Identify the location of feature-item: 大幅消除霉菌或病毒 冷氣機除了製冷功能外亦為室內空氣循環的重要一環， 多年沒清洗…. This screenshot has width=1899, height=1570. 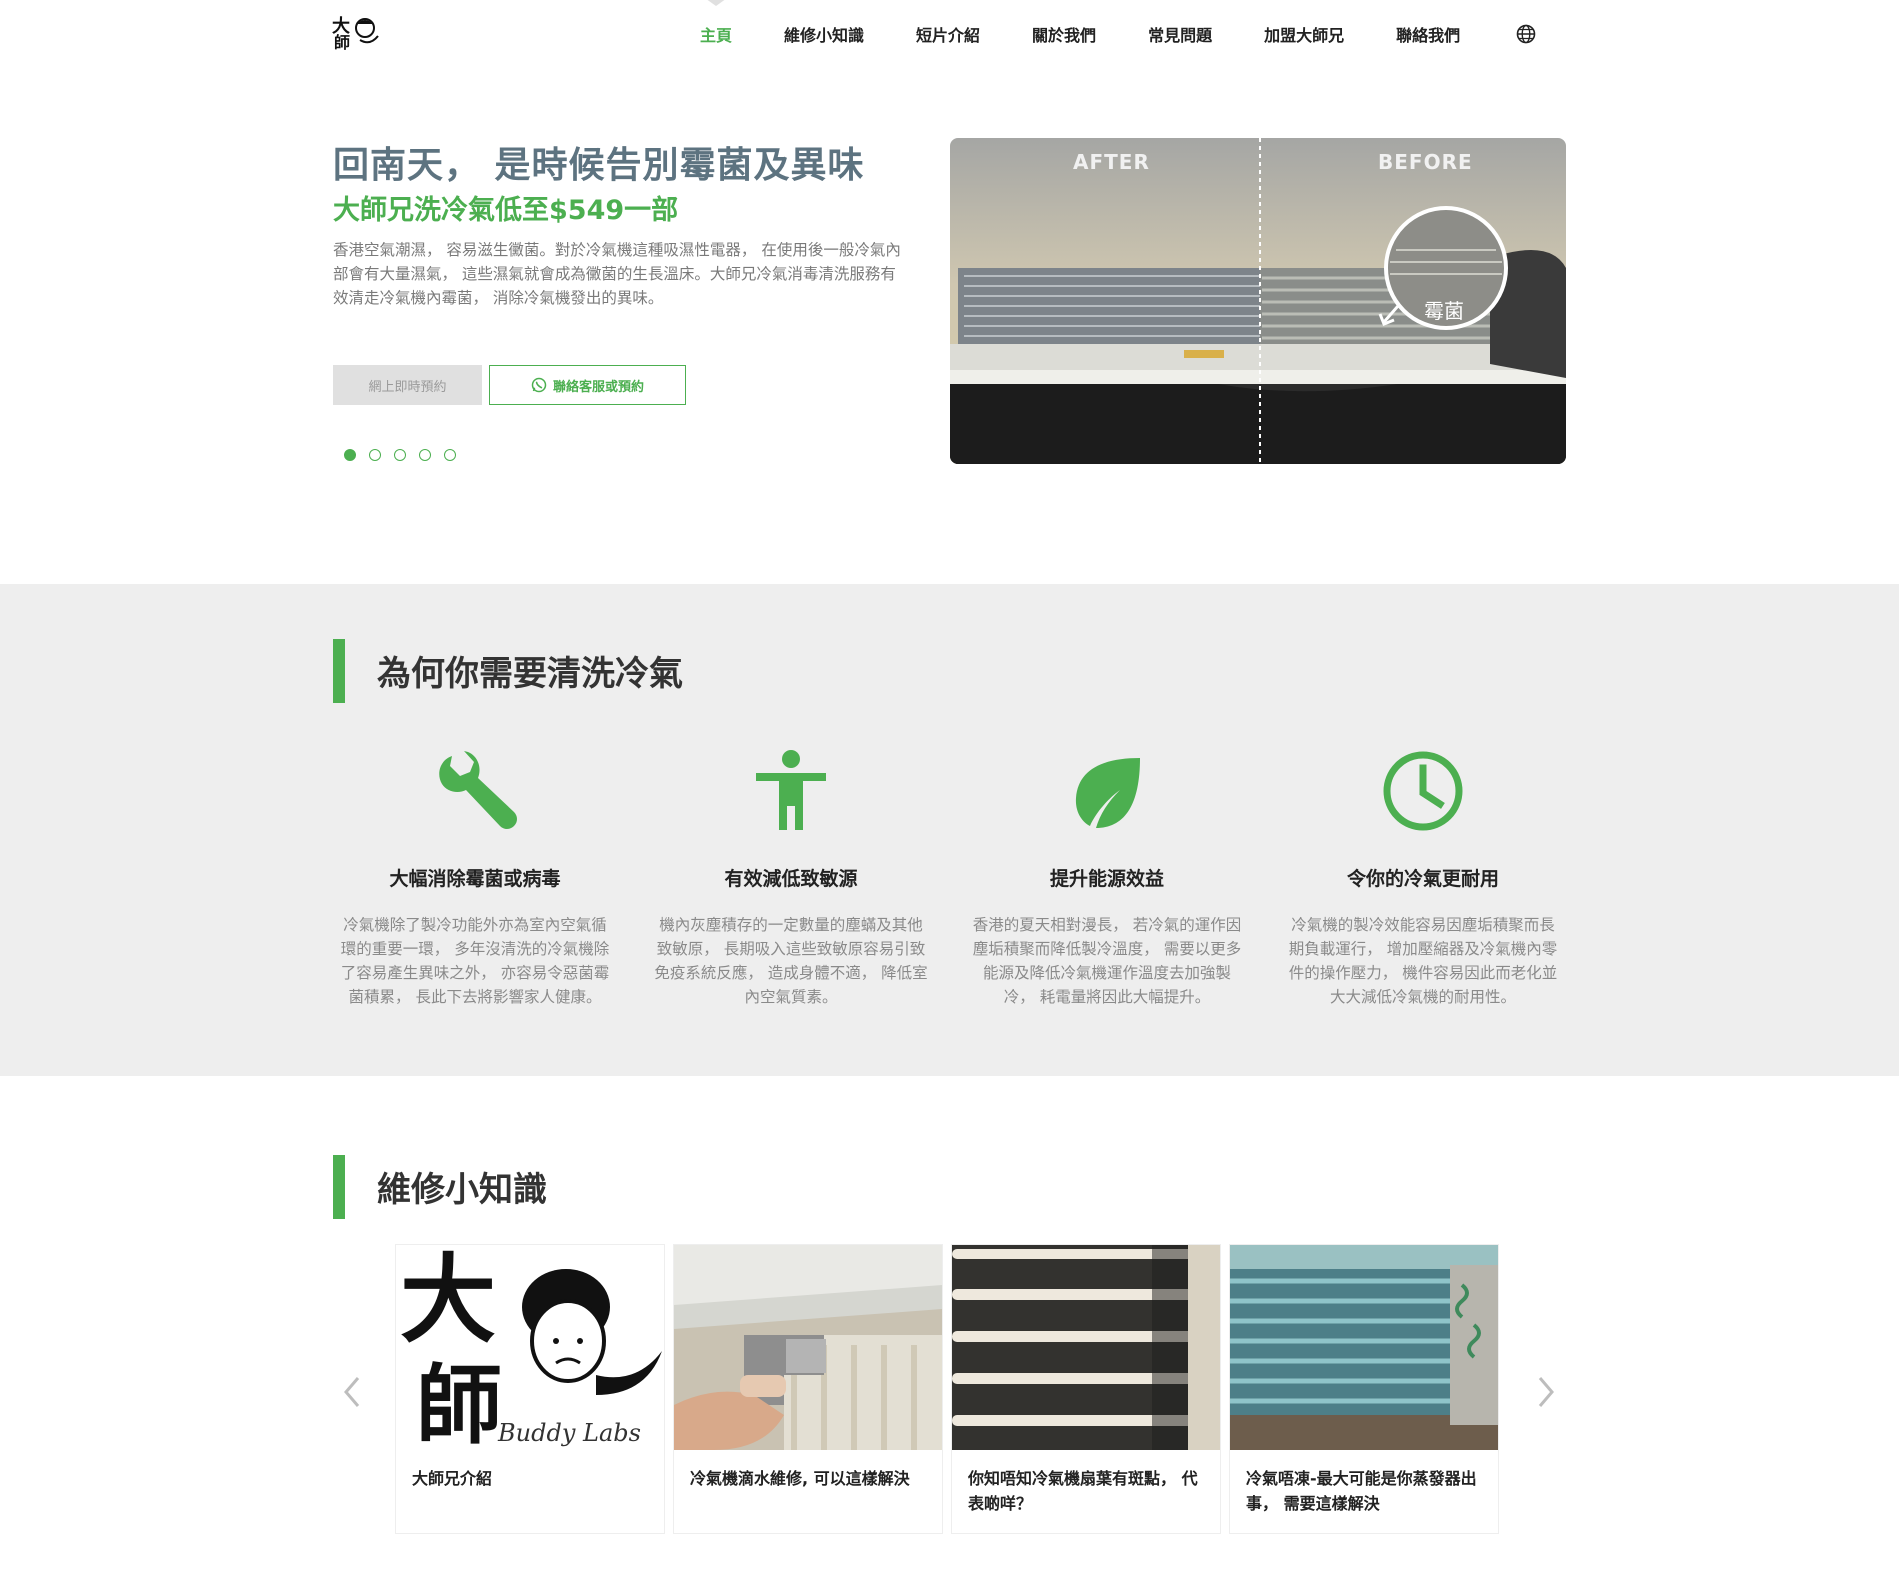
(475, 877).